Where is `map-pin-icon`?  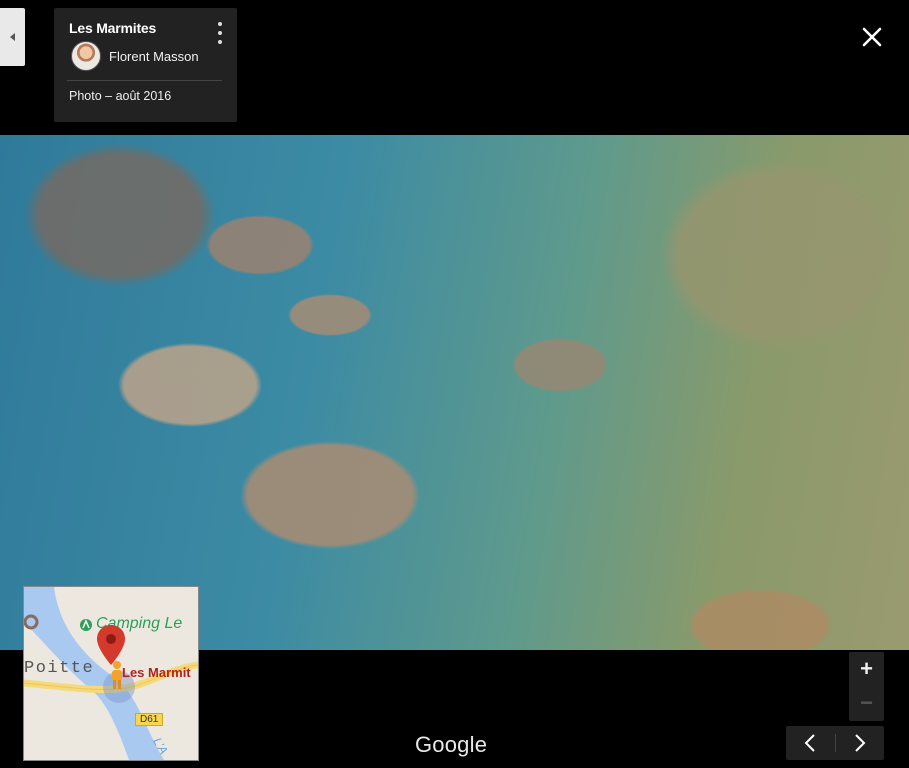
map-pin-icon is located at coordinates (111, 645).